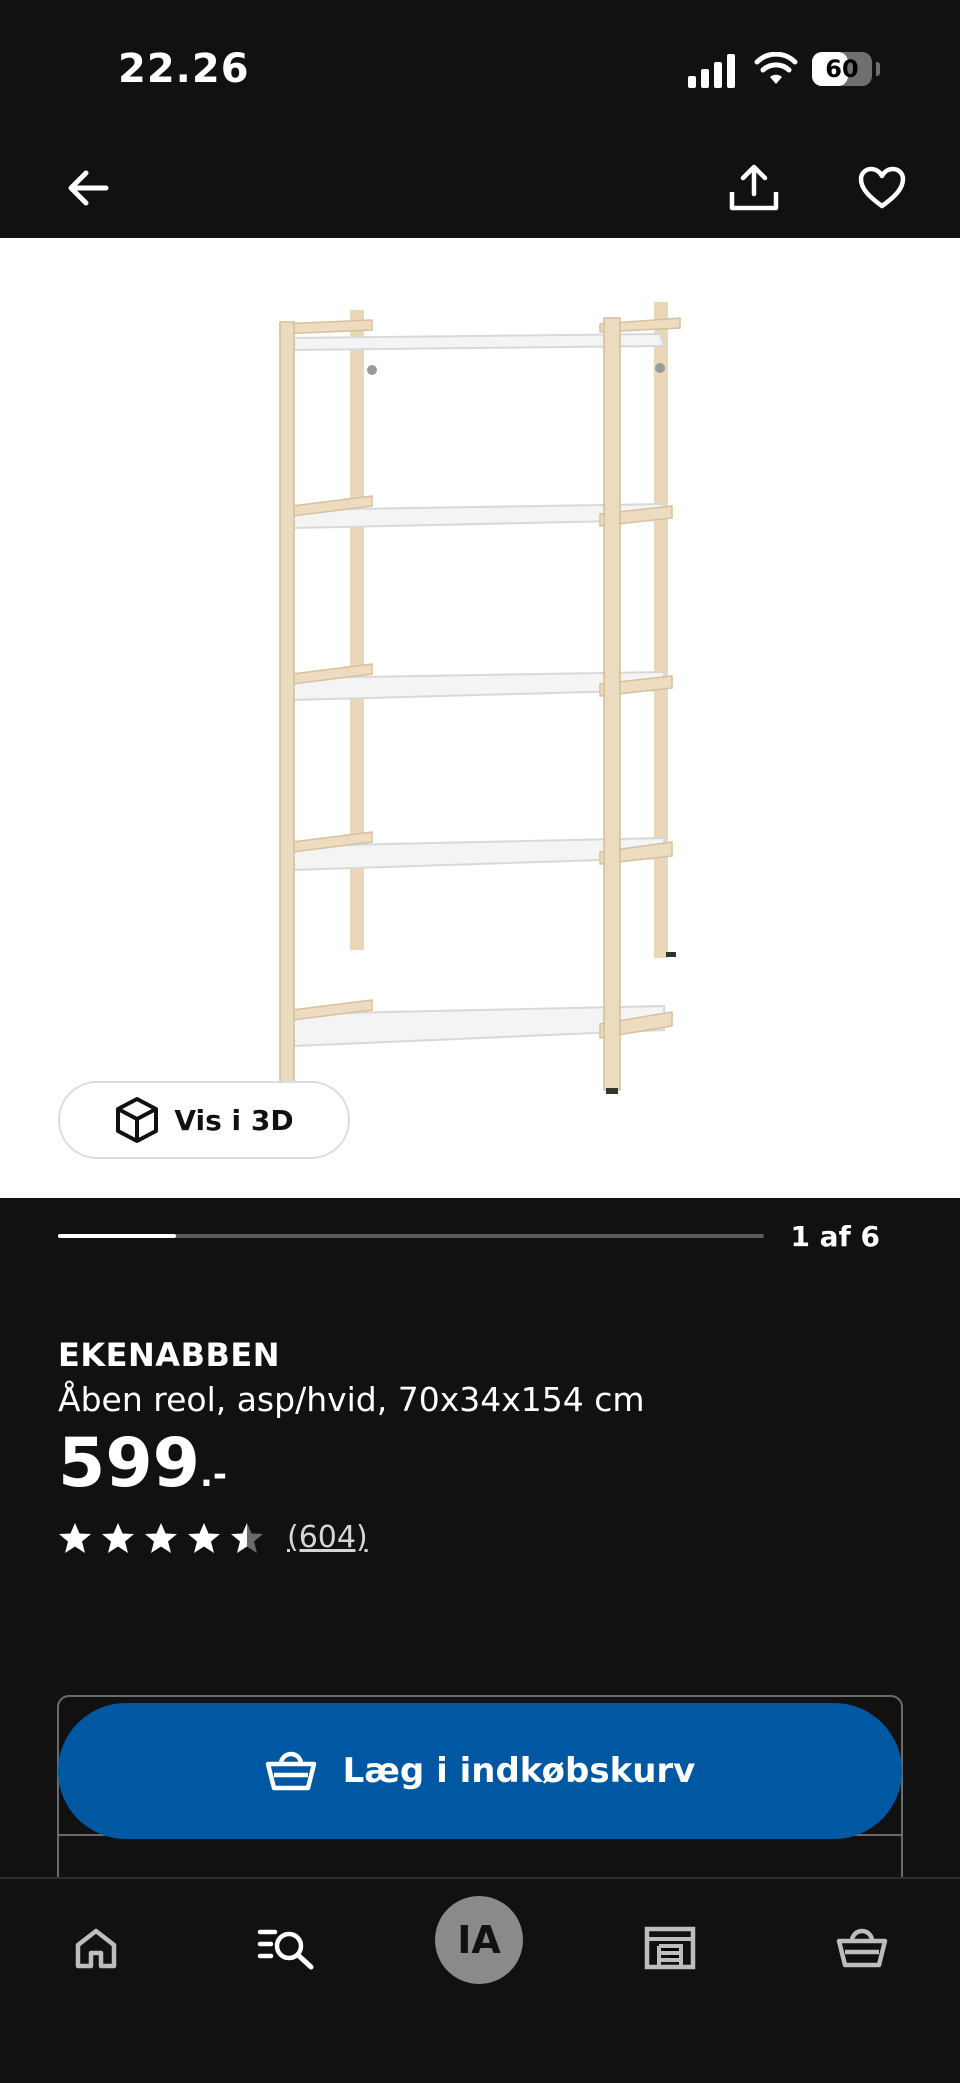 This screenshot has width=960, height=2083. Describe the element at coordinates (519, 1771) in the screenshot. I see `add-to-cart-label: Læg i indkøbskurv` at that location.